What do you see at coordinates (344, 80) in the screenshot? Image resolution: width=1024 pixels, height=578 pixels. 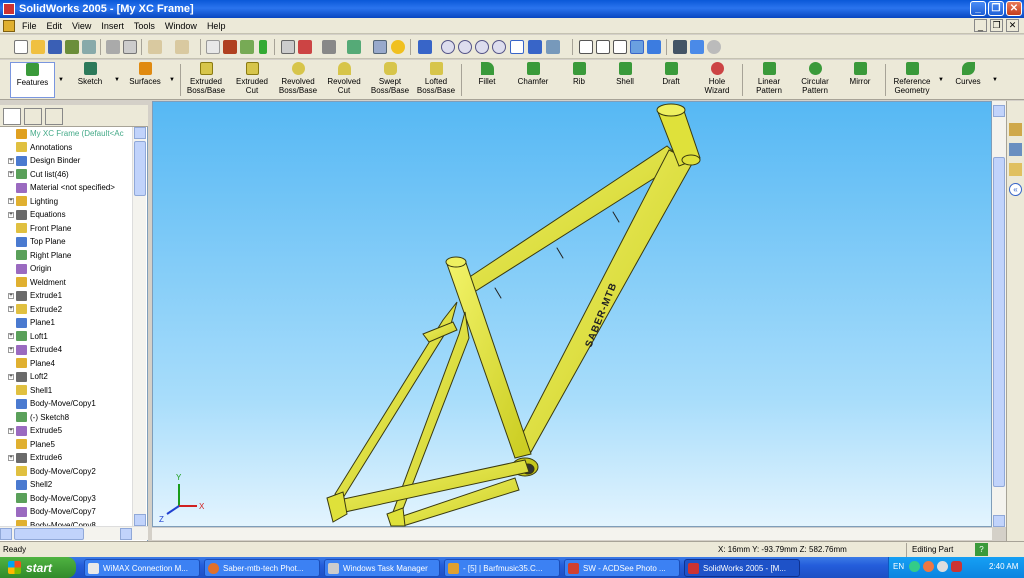 I see `revolved-cut-button: Revolved Cut` at bounding box center [344, 80].